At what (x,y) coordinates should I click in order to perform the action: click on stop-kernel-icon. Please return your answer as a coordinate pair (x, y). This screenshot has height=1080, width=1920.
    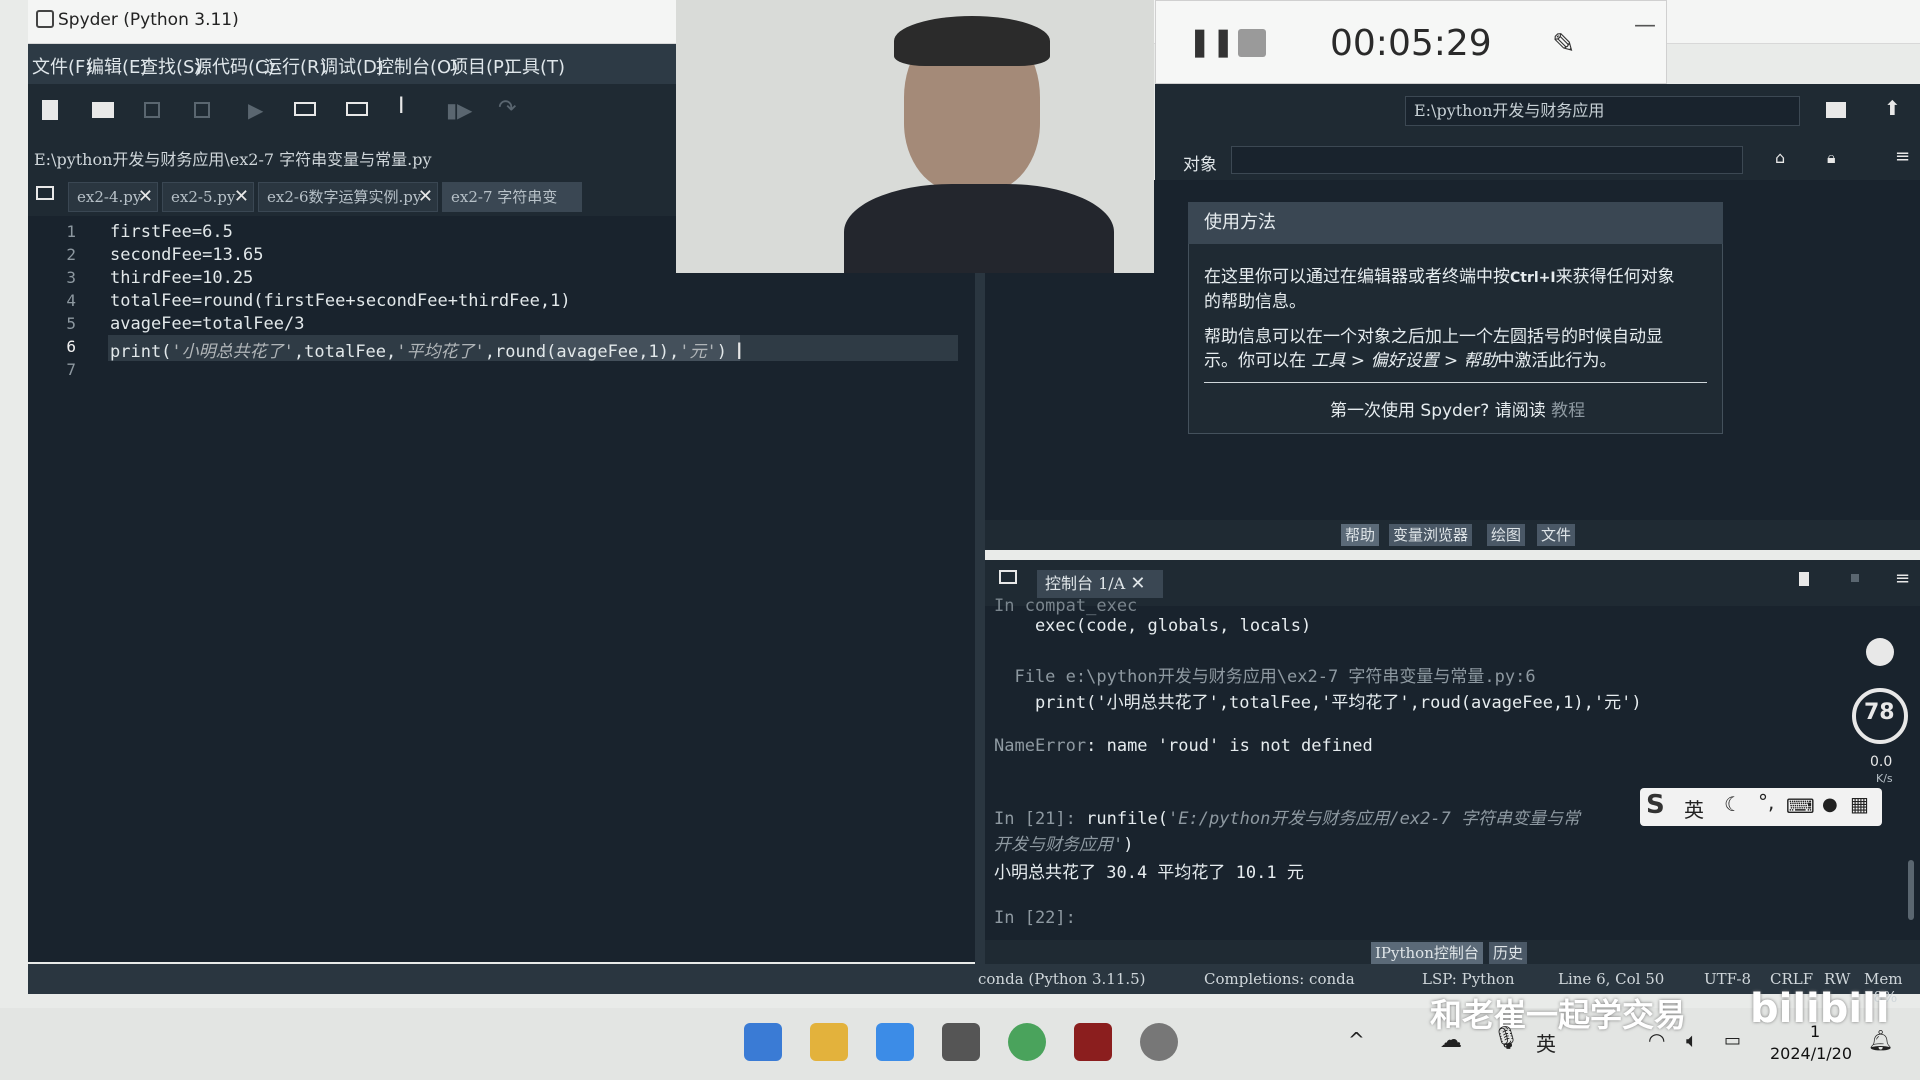
    Looking at the image, I should click on (1855, 578).